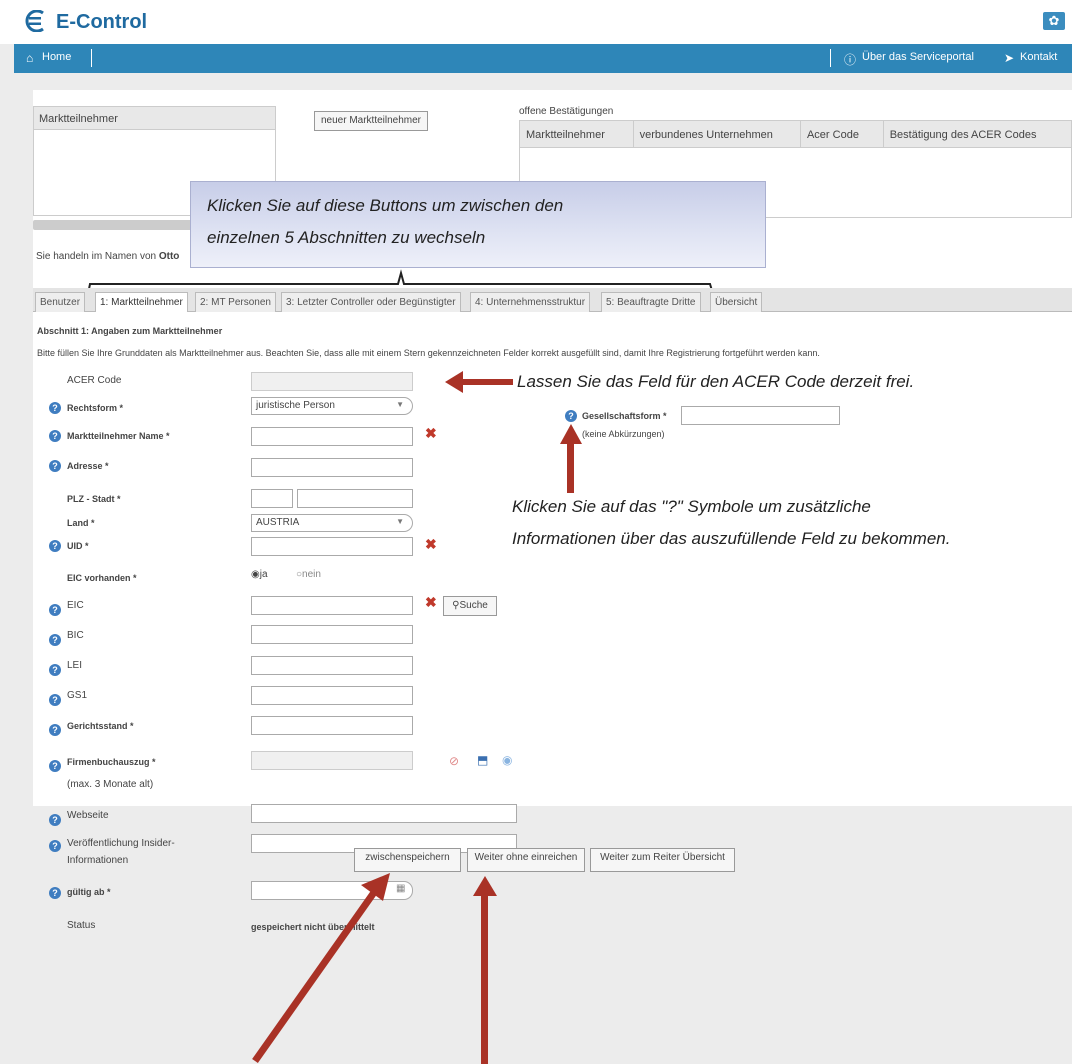 The height and width of the screenshot is (1064, 1072). I want to click on tab-marktteilnehmer: 1: Marktteilnehmer, so click(141, 302).